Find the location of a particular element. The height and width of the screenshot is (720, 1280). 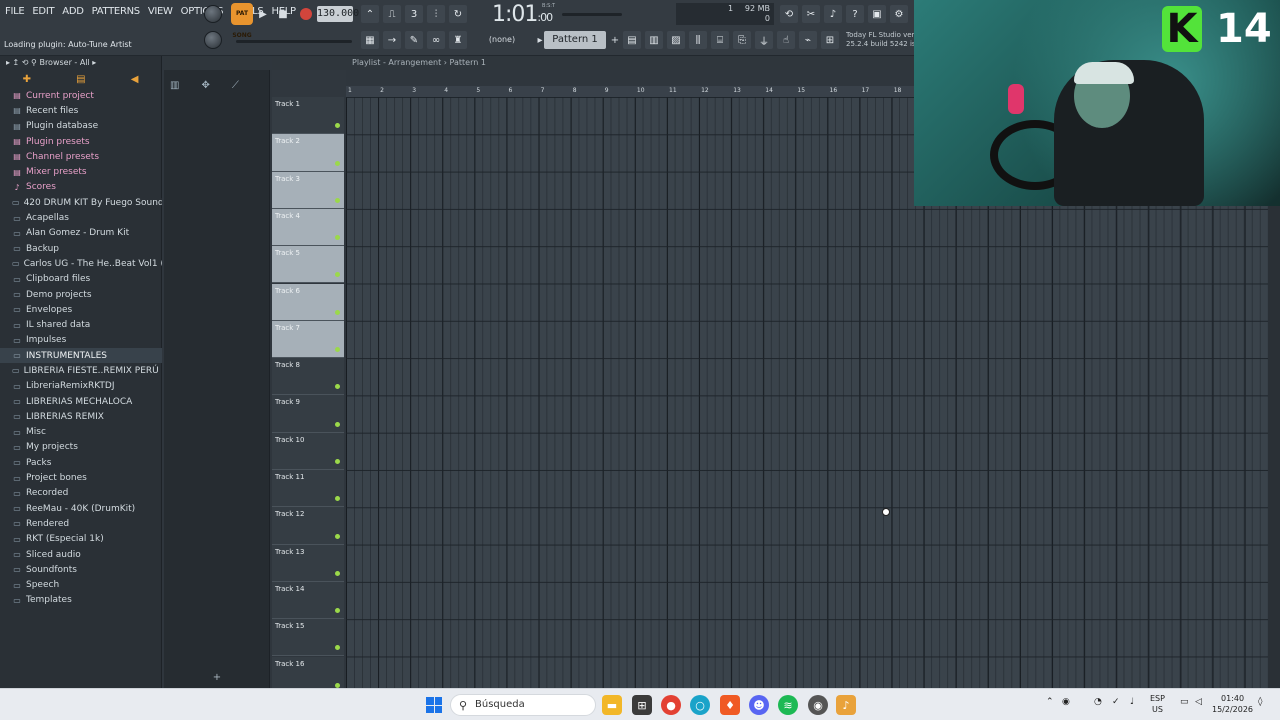

browser-item: ▭ Rendered is located at coordinates (81, 523).